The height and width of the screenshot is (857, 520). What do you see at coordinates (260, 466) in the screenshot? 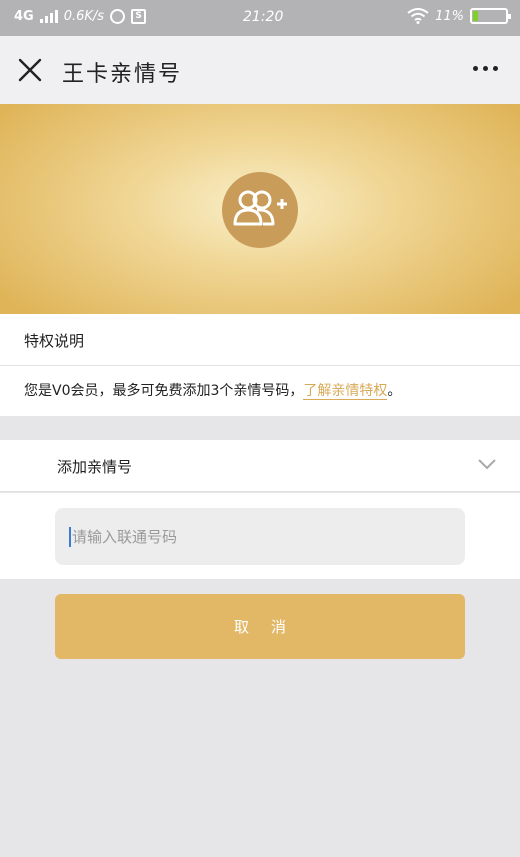
I see `add-family-number-row: 添加亲情号` at bounding box center [260, 466].